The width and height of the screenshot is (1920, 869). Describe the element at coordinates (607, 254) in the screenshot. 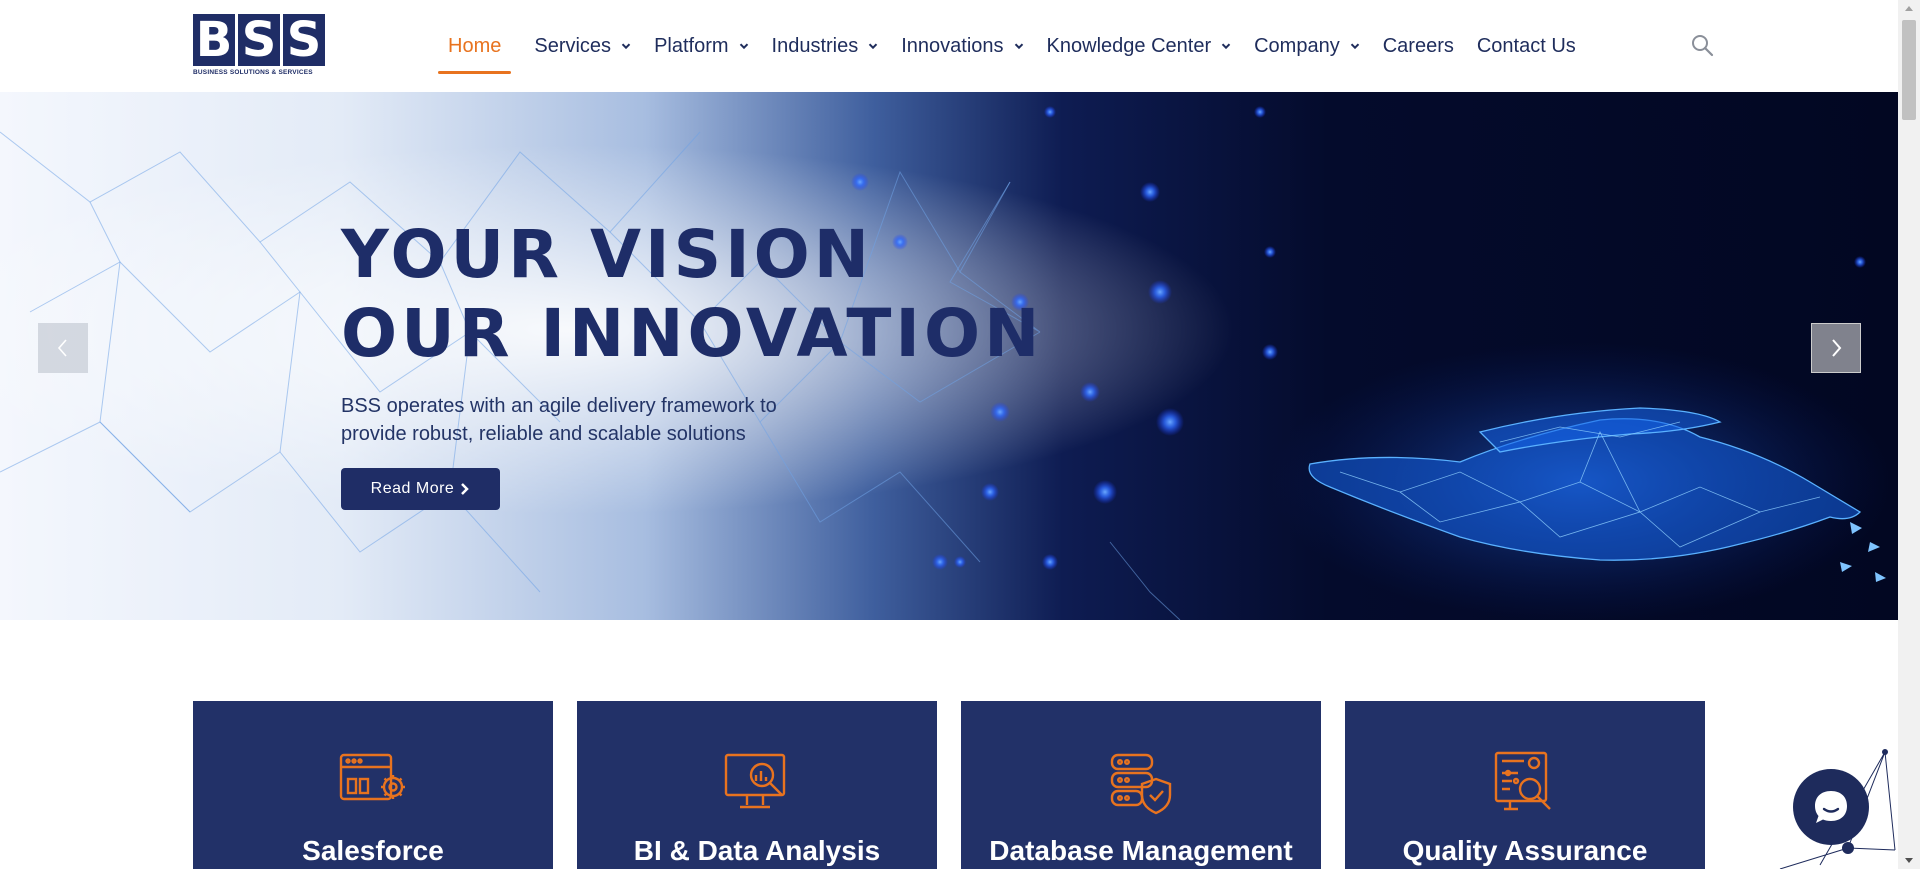

I see `hero-title-line: YOUR VISION` at that location.